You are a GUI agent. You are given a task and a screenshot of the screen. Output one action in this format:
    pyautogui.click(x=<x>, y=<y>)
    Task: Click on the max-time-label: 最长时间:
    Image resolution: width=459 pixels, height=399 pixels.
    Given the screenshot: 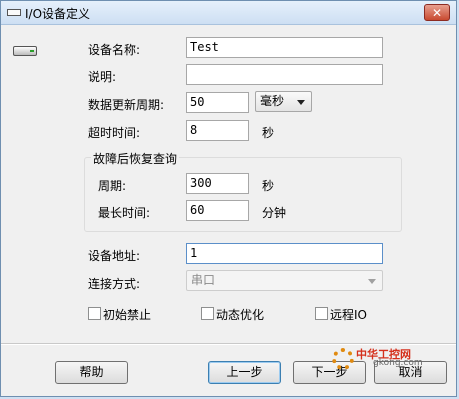 What is the action you would take?
    pyautogui.click(x=124, y=213)
    